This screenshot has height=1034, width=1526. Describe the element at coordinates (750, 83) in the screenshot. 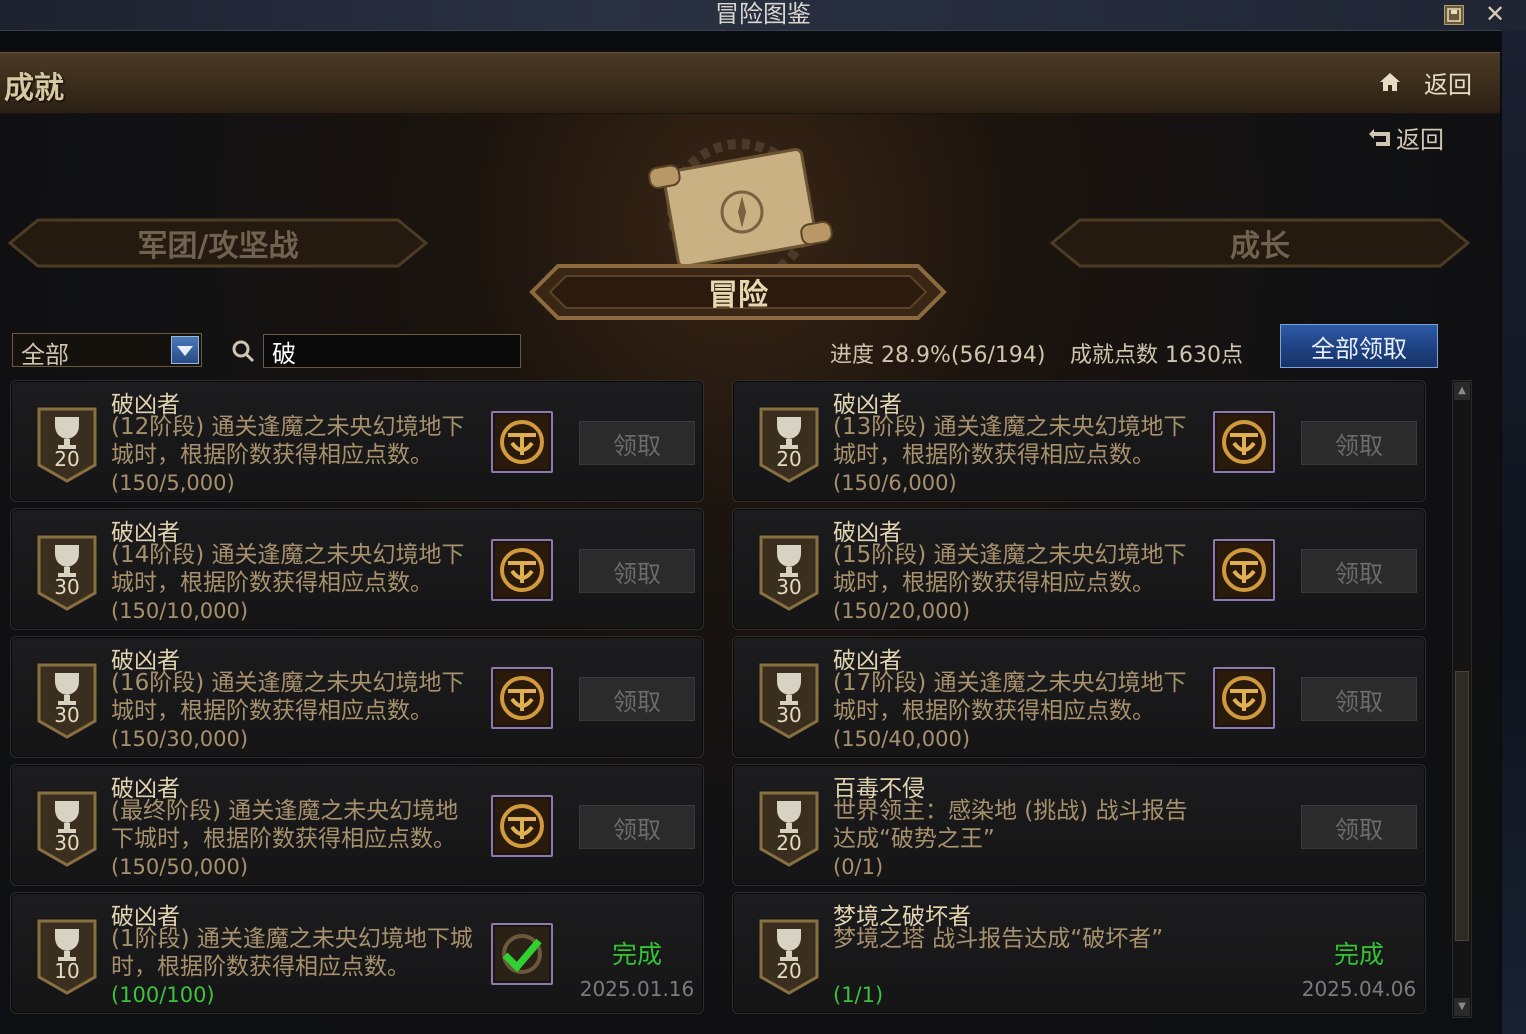

I see `section-header: 成就 返回` at that location.